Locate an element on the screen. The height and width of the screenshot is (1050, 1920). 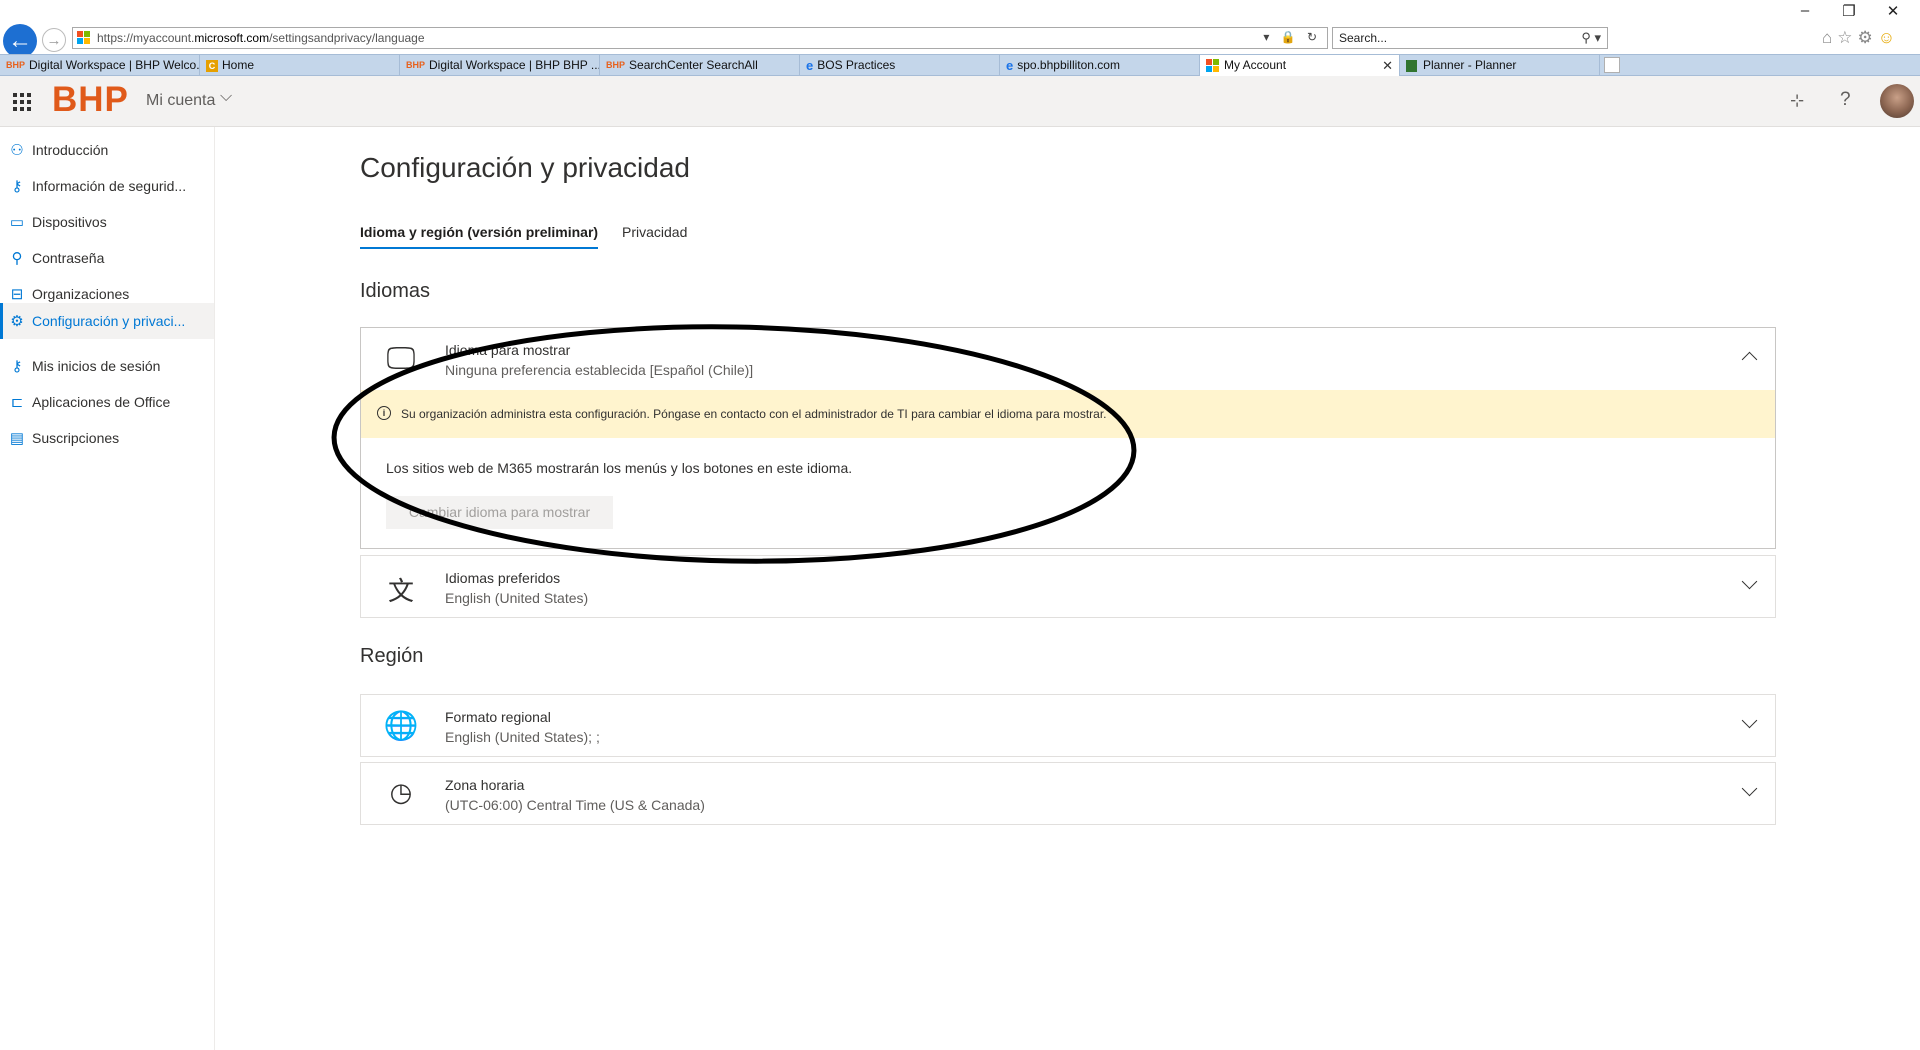
site-favicon-icon is located at coordinates (84, 38).